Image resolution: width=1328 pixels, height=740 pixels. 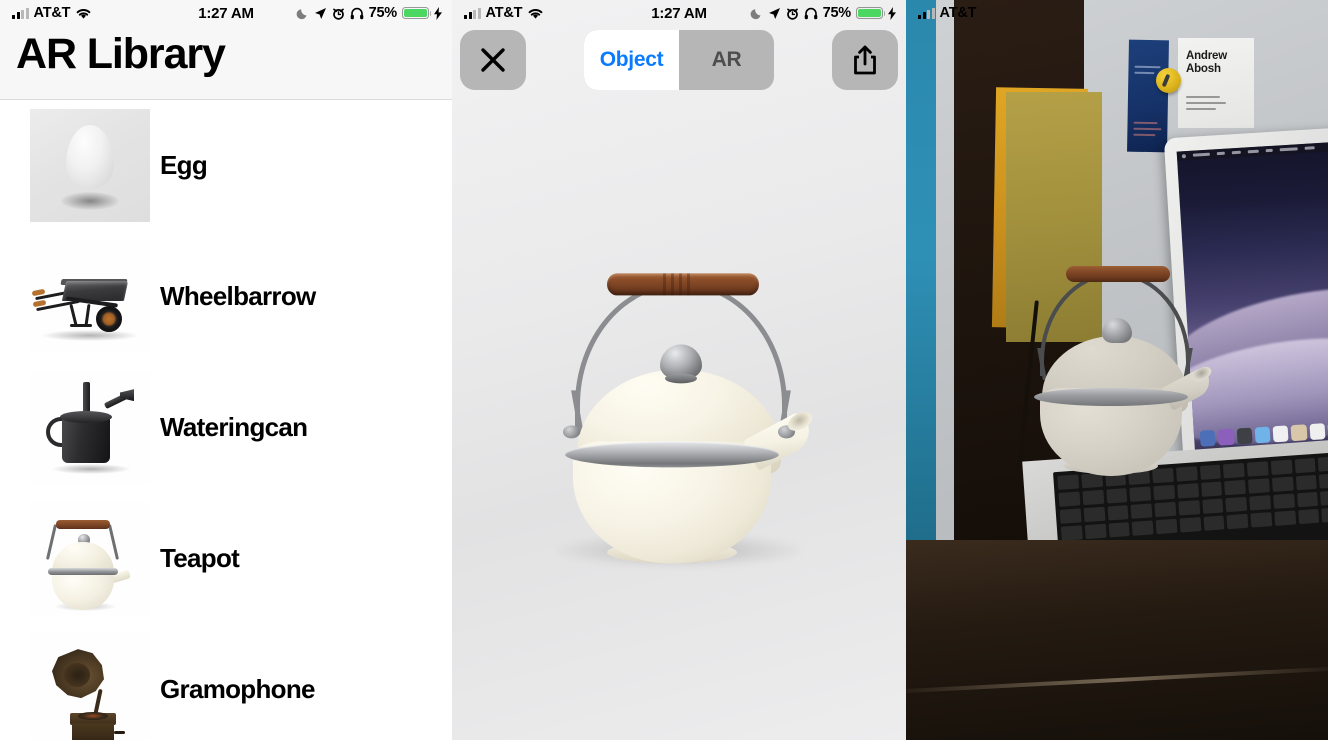 I want to click on tab-object: Object, so click(x=631, y=60).